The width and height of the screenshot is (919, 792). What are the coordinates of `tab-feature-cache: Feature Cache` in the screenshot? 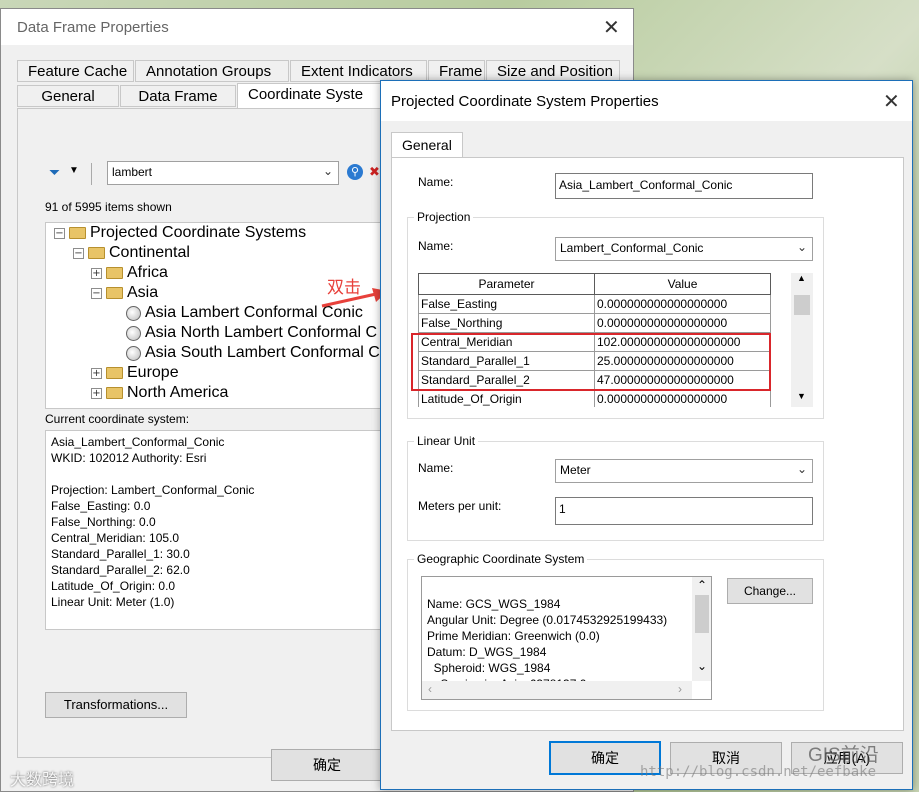 It's located at (75, 71).